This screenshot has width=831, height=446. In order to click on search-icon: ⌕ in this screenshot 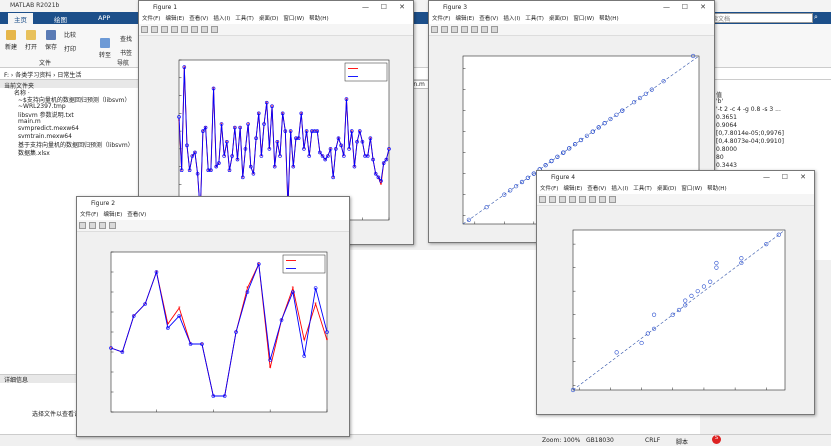, I will do `click(816, 17)`.